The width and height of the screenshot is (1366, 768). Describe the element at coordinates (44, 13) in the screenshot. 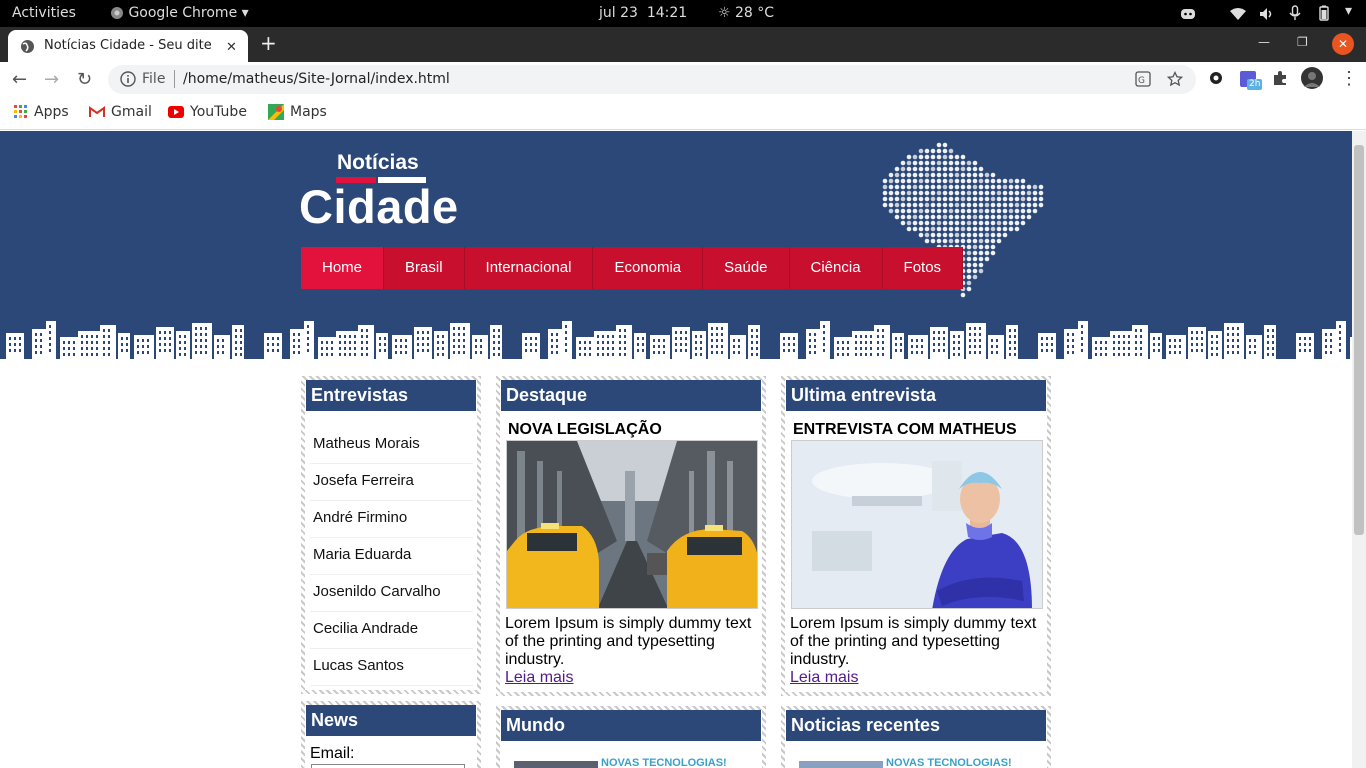

I see `activities-button: Activities` at that location.